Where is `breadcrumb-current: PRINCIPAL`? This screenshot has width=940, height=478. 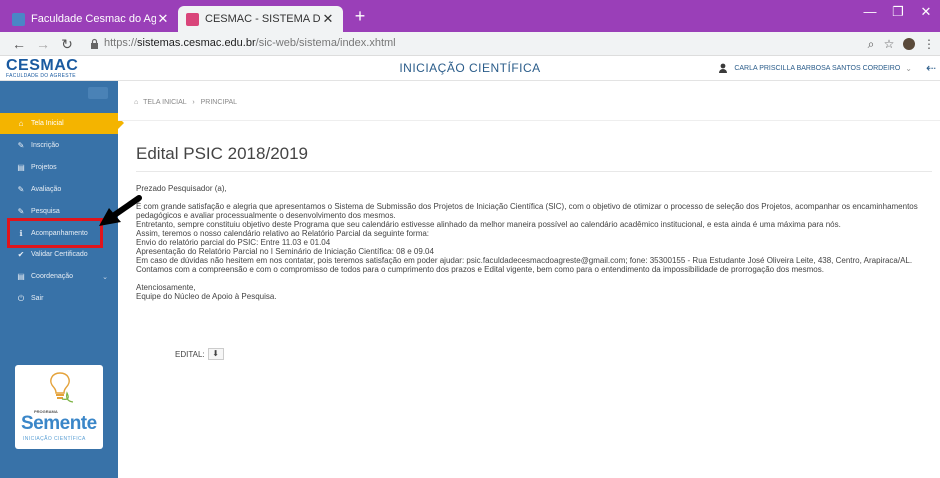
breadcrumb-current: PRINCIPAL is located at coordinates (219, 102).